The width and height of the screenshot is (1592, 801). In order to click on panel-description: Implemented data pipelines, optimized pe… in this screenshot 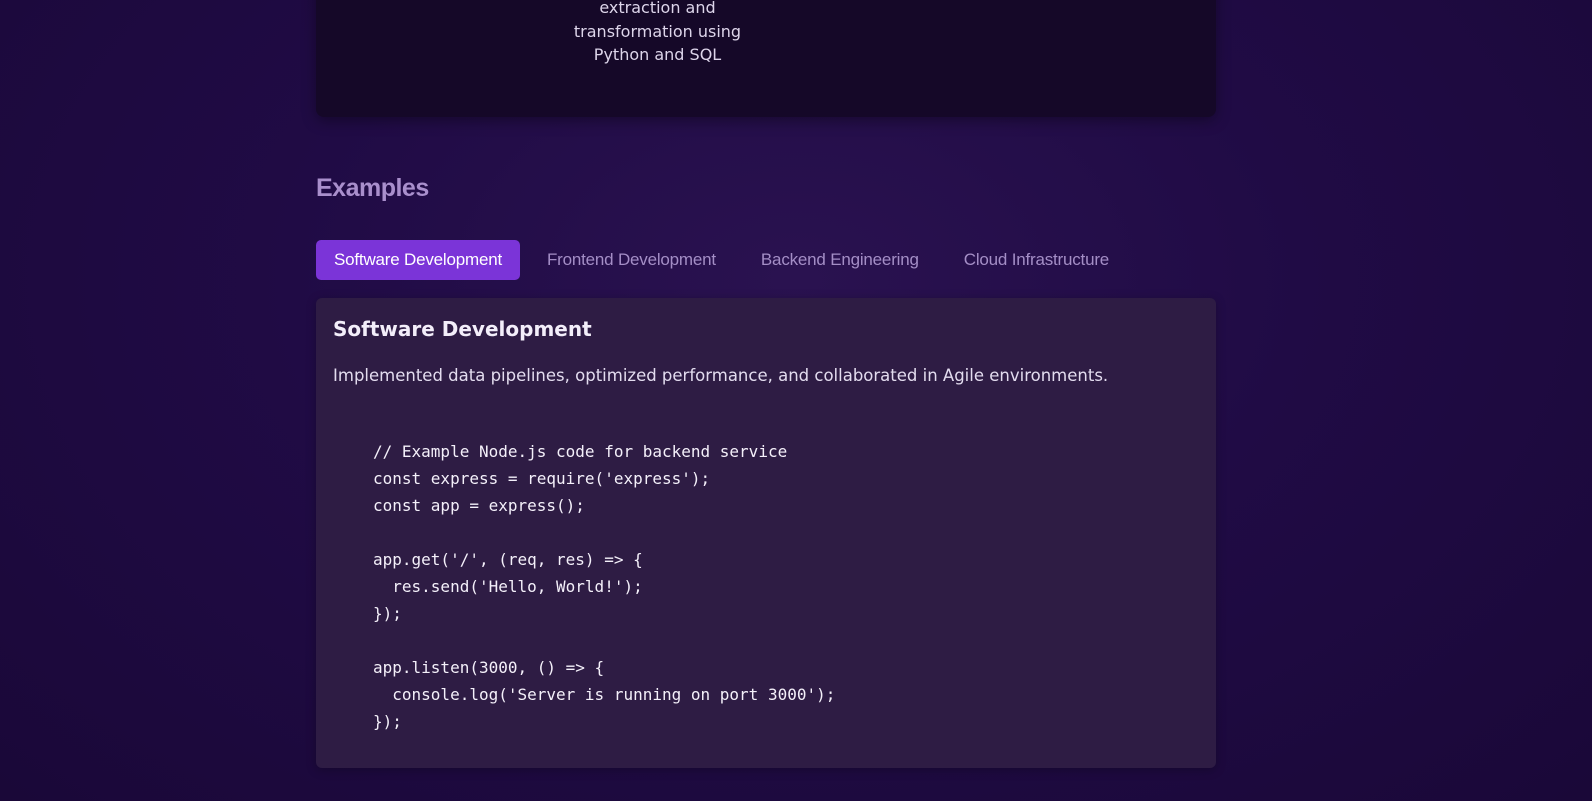, I will do `click(721, 375)`.